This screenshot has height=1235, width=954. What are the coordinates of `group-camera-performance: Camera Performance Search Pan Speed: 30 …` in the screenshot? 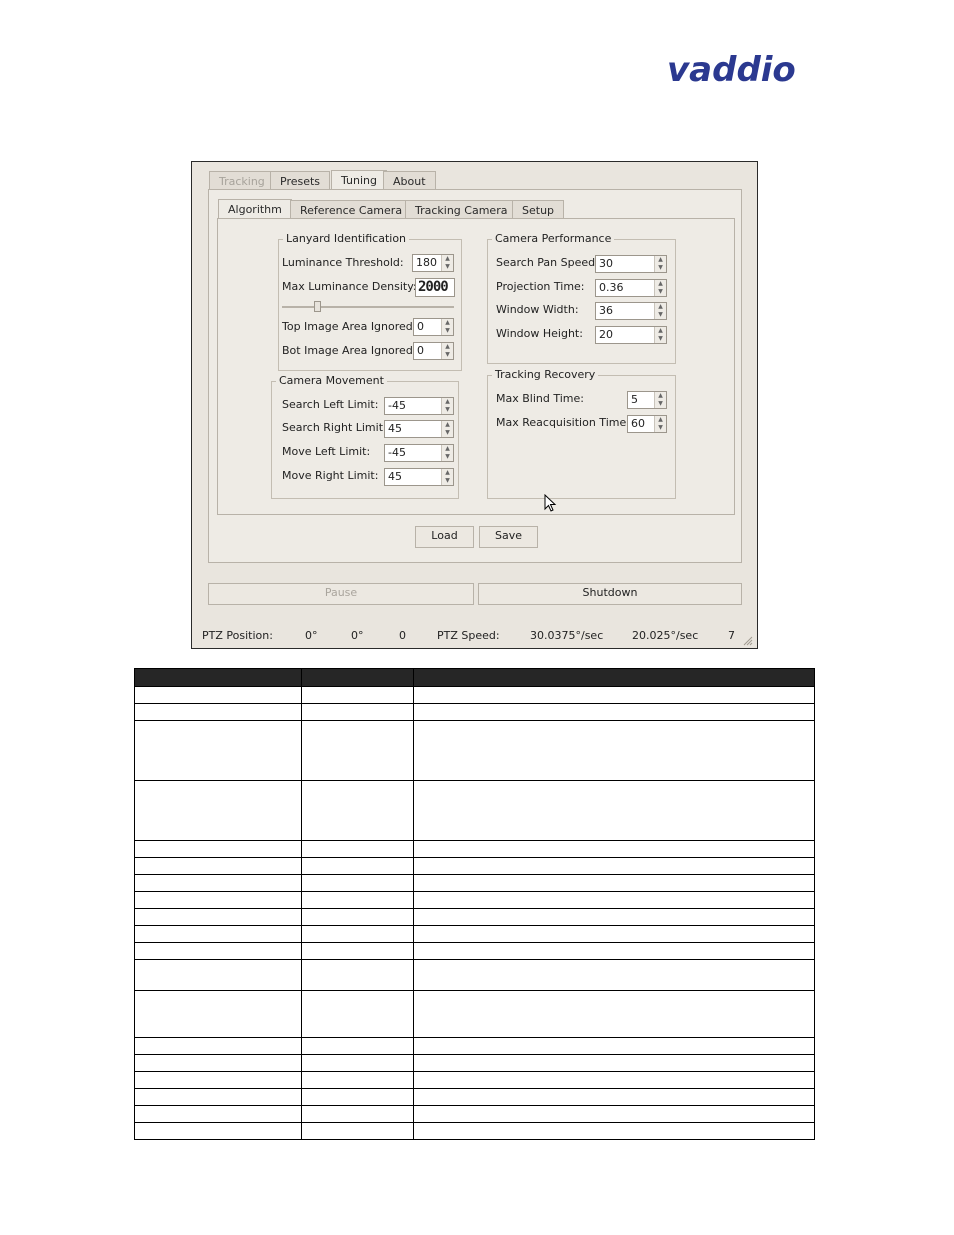 It's located at (581, 298).